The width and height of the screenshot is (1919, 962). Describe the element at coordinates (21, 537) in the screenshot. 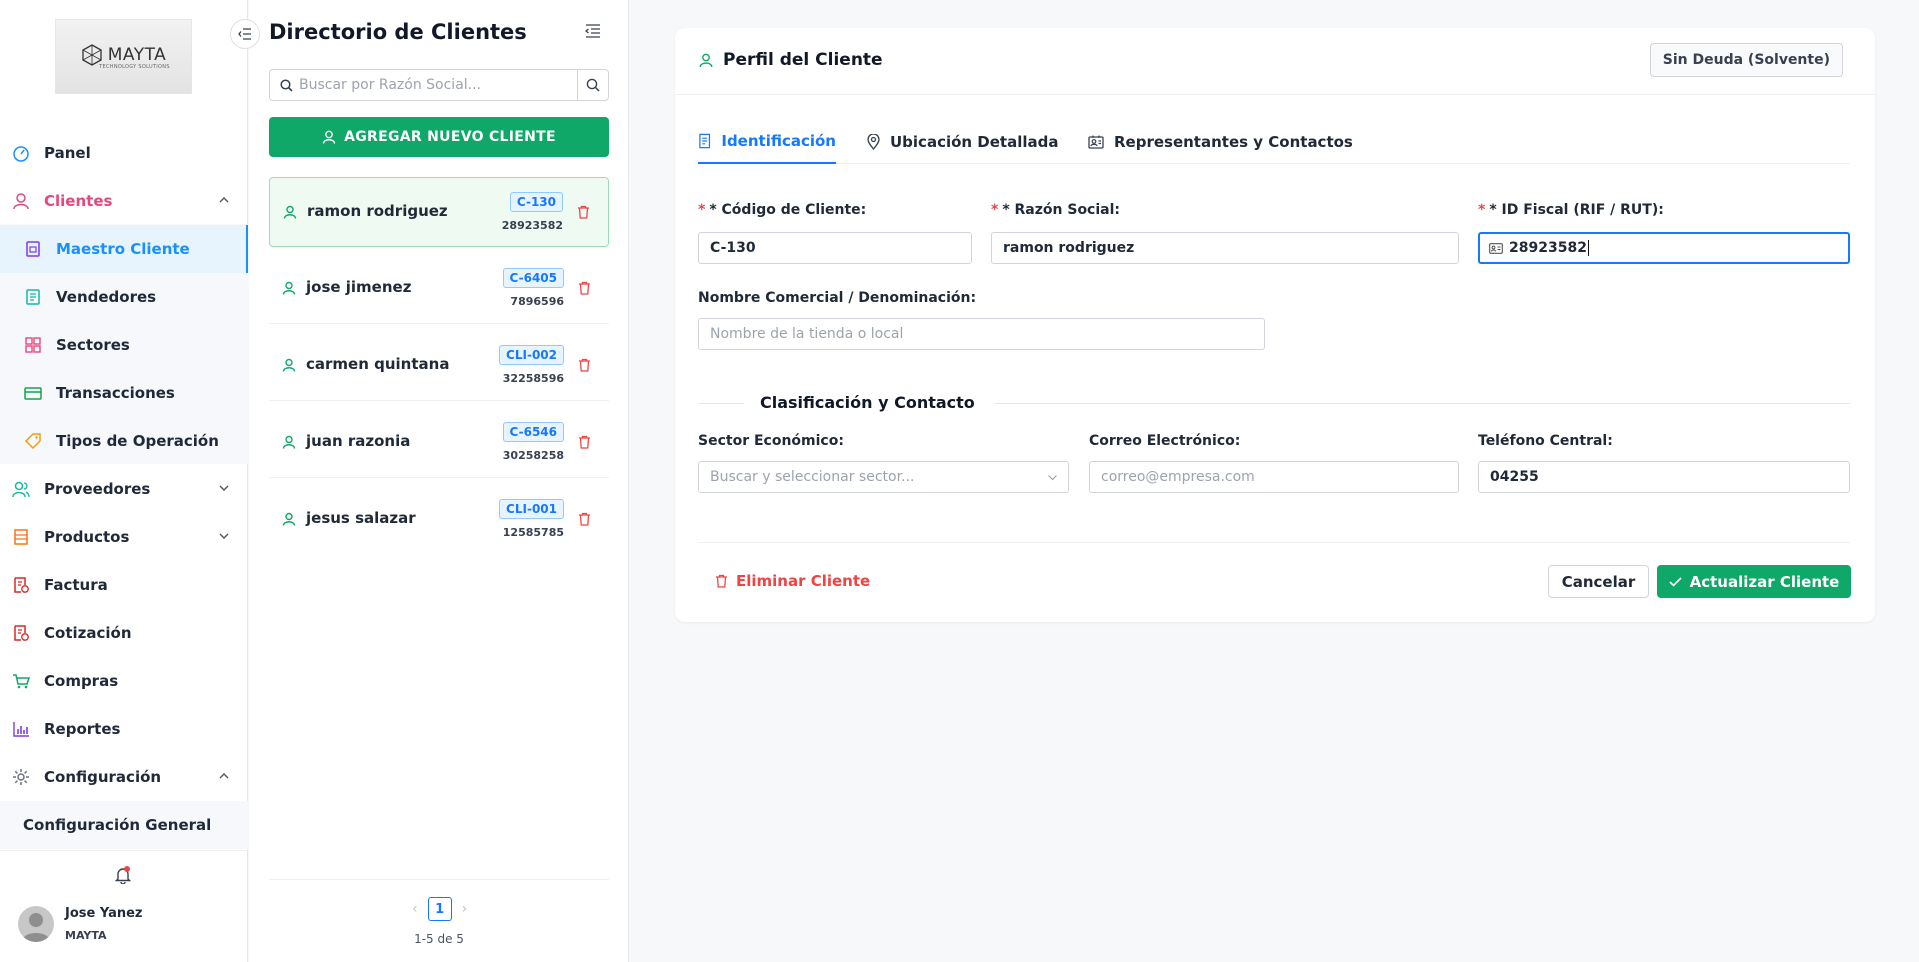

I see `box-icon` at that location.